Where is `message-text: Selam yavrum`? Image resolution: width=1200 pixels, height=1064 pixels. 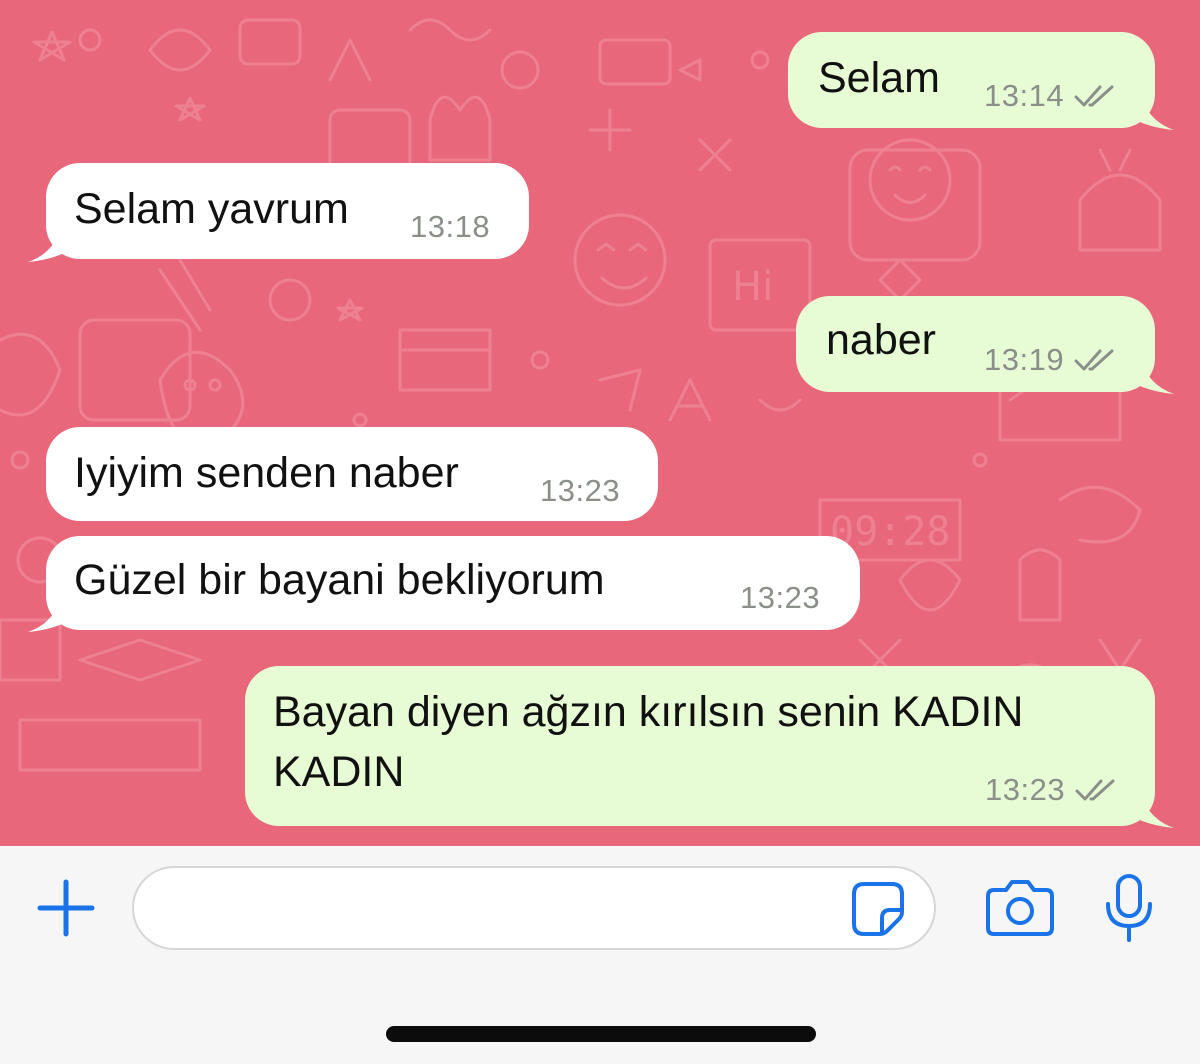 message-text: Selam yavrum is located at coordinates (211, 209).